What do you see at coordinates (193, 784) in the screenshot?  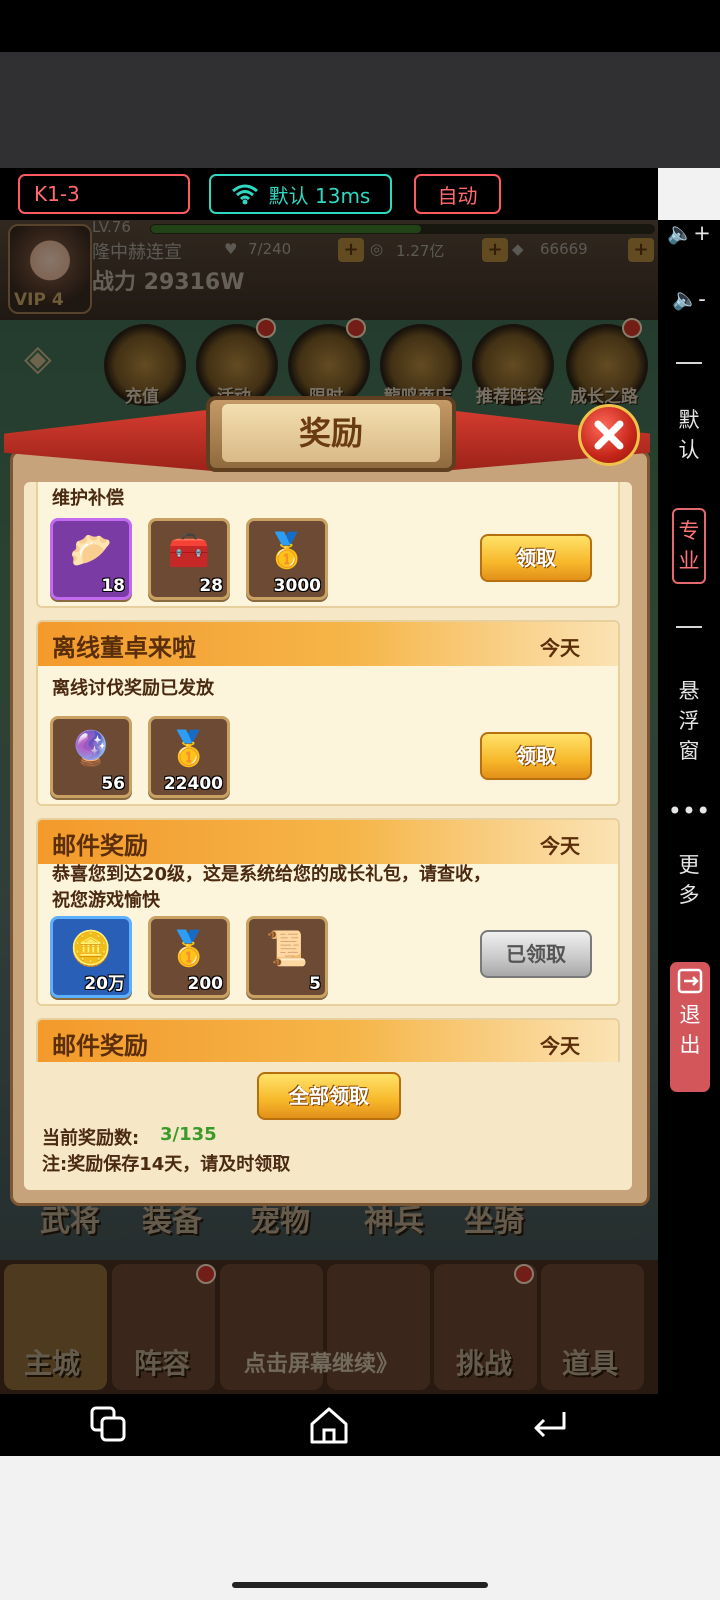 I see `reward-qty: 22400` at bounding box center [193, 784].